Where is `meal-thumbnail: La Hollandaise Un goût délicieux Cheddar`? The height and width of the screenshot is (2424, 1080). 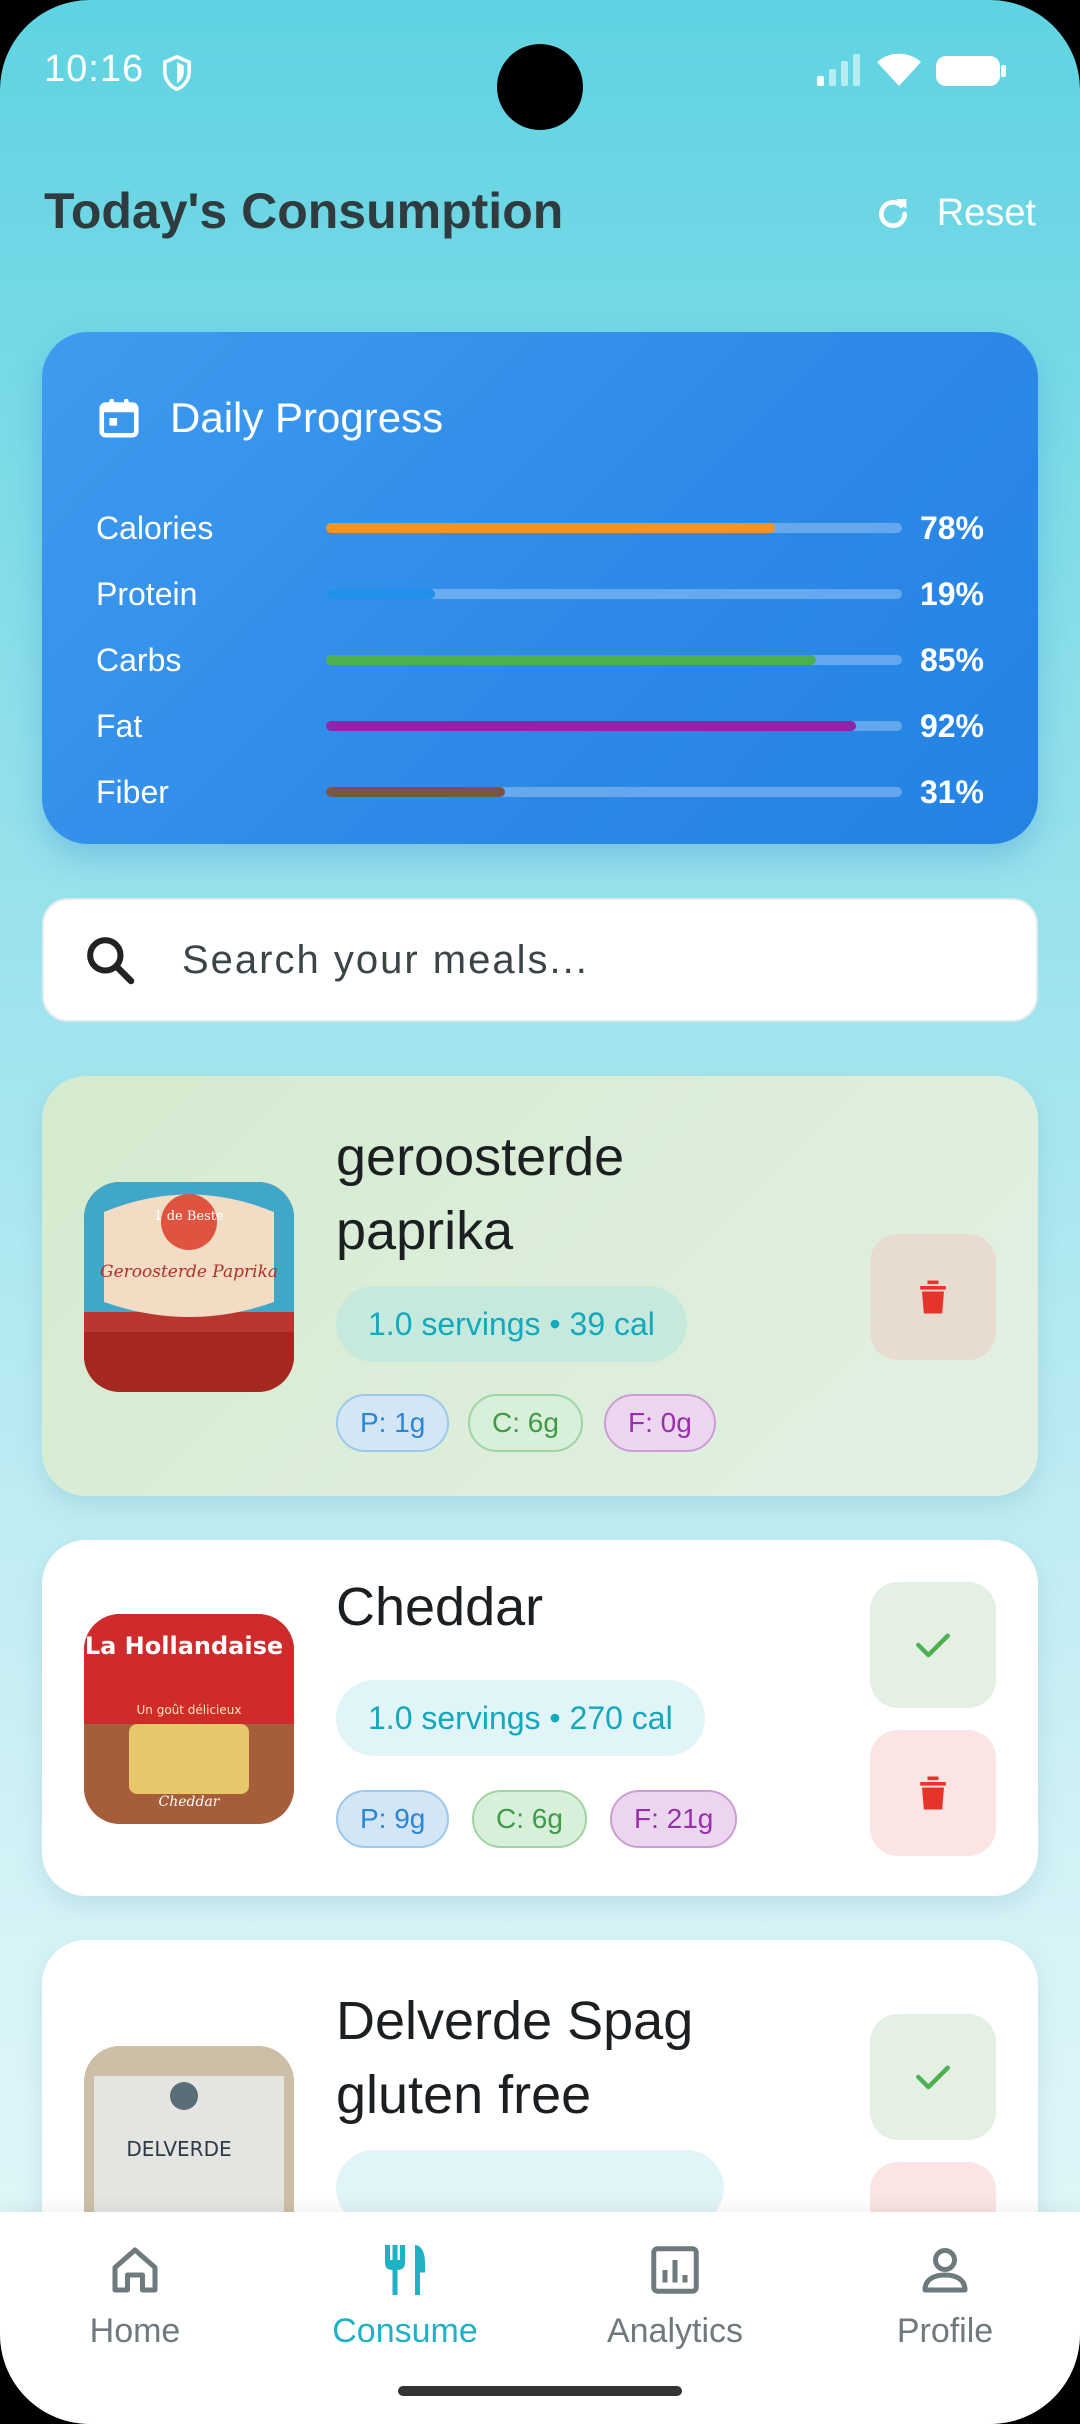
meal-thumbnail: La Hollandaise Un goût délicieux Cheddar is located at coordinates (189, 1719).